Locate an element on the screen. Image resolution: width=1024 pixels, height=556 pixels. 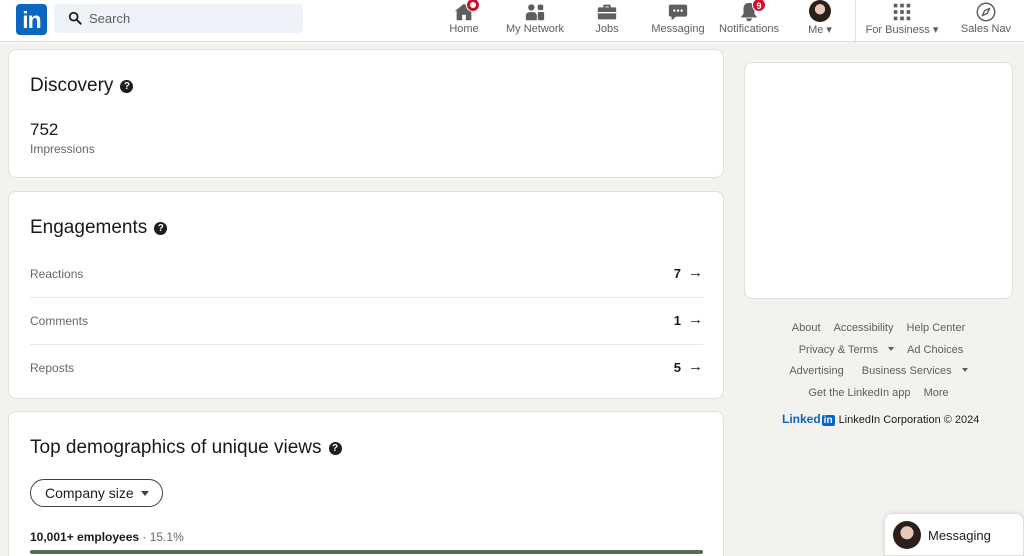
footer-link-get-app: Get the LinkedIn app is located at coordinates (859, 393).